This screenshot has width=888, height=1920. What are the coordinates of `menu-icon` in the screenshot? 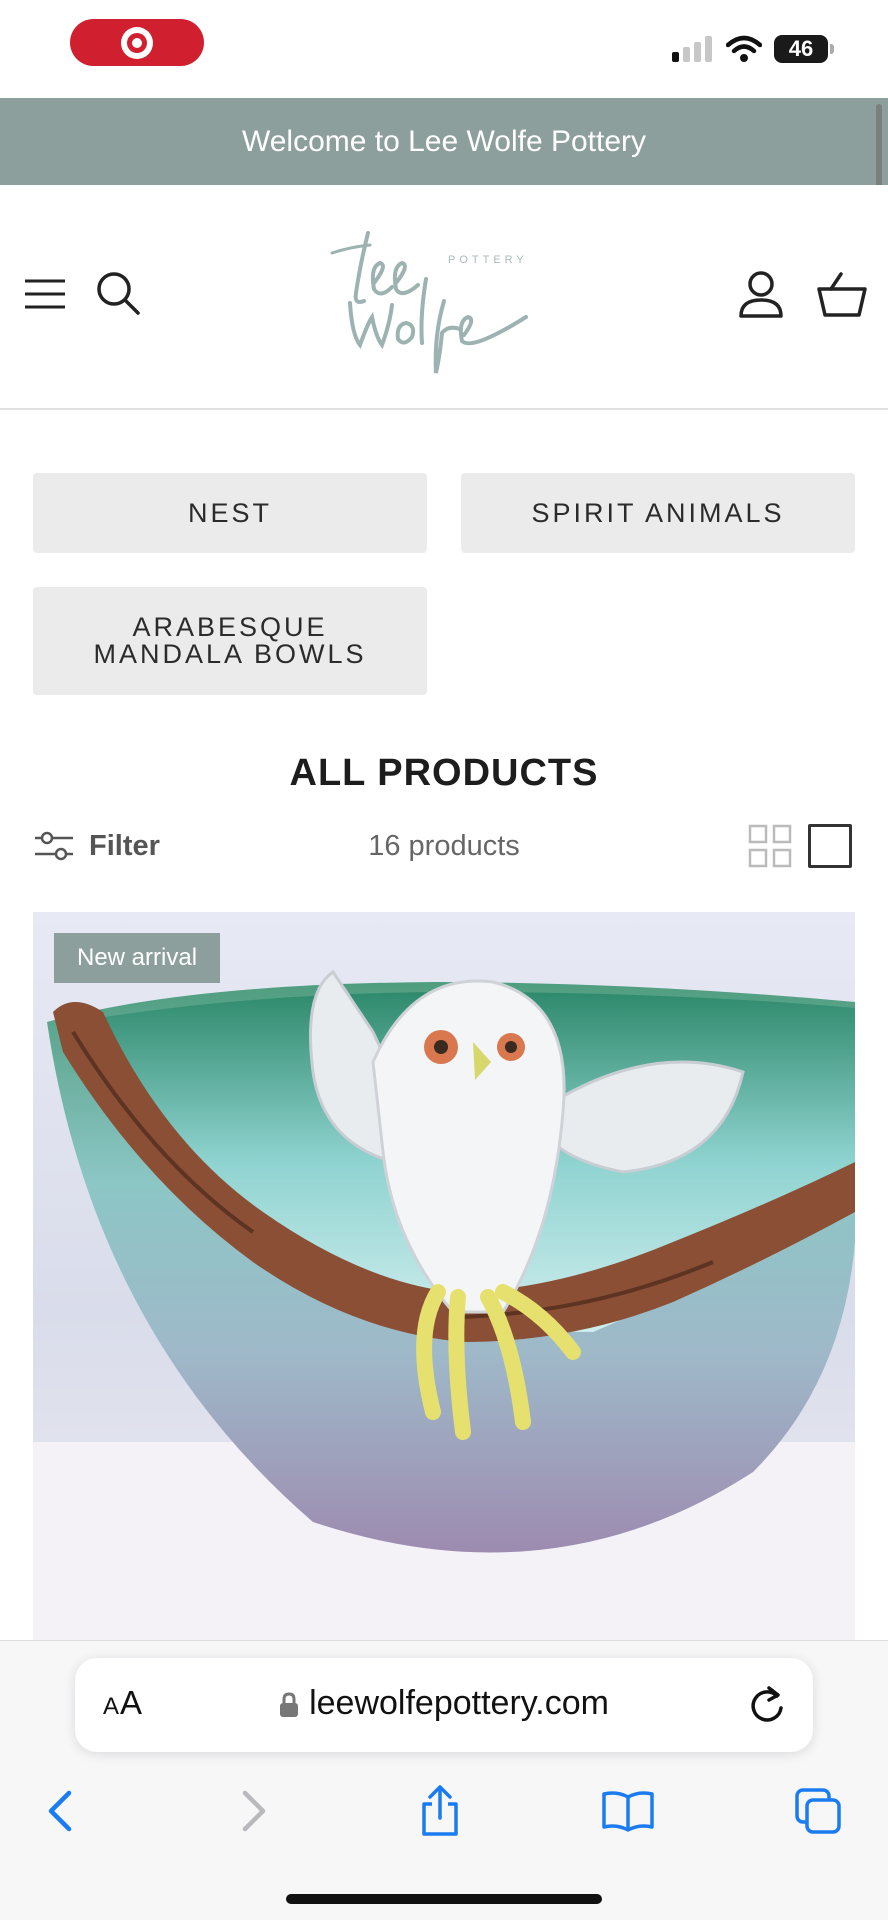 It's located at (45, 294).